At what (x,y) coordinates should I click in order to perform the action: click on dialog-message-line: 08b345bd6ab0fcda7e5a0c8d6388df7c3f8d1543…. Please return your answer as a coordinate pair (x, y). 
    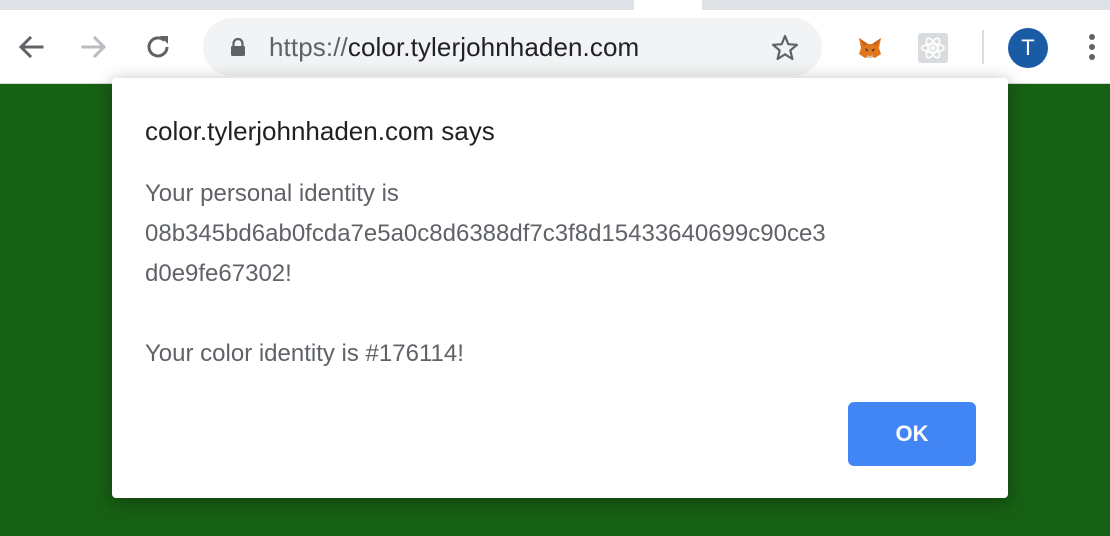
    Looking at the image, I should click on (485, 233).